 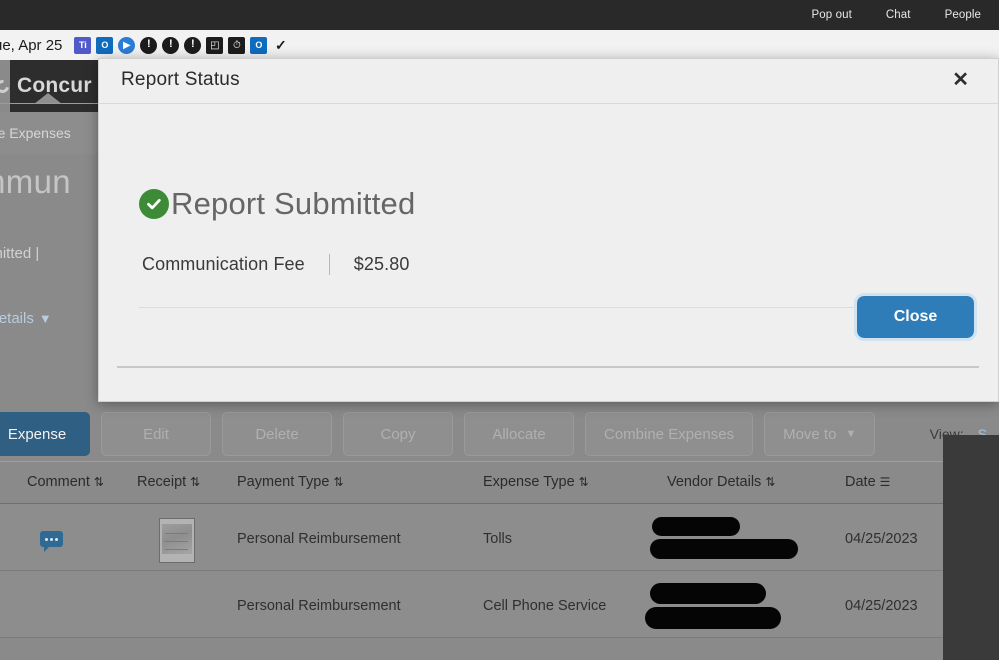 I want to click on expense-summary: Communication Fee $25.80, so click(x=275, y=264).